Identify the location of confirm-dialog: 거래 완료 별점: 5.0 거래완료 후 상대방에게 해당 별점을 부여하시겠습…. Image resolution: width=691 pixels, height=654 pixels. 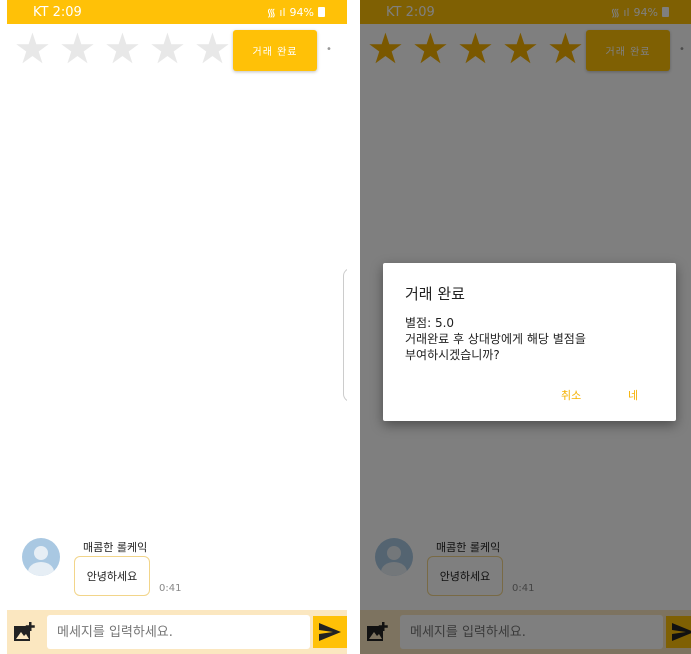
(529, 342).